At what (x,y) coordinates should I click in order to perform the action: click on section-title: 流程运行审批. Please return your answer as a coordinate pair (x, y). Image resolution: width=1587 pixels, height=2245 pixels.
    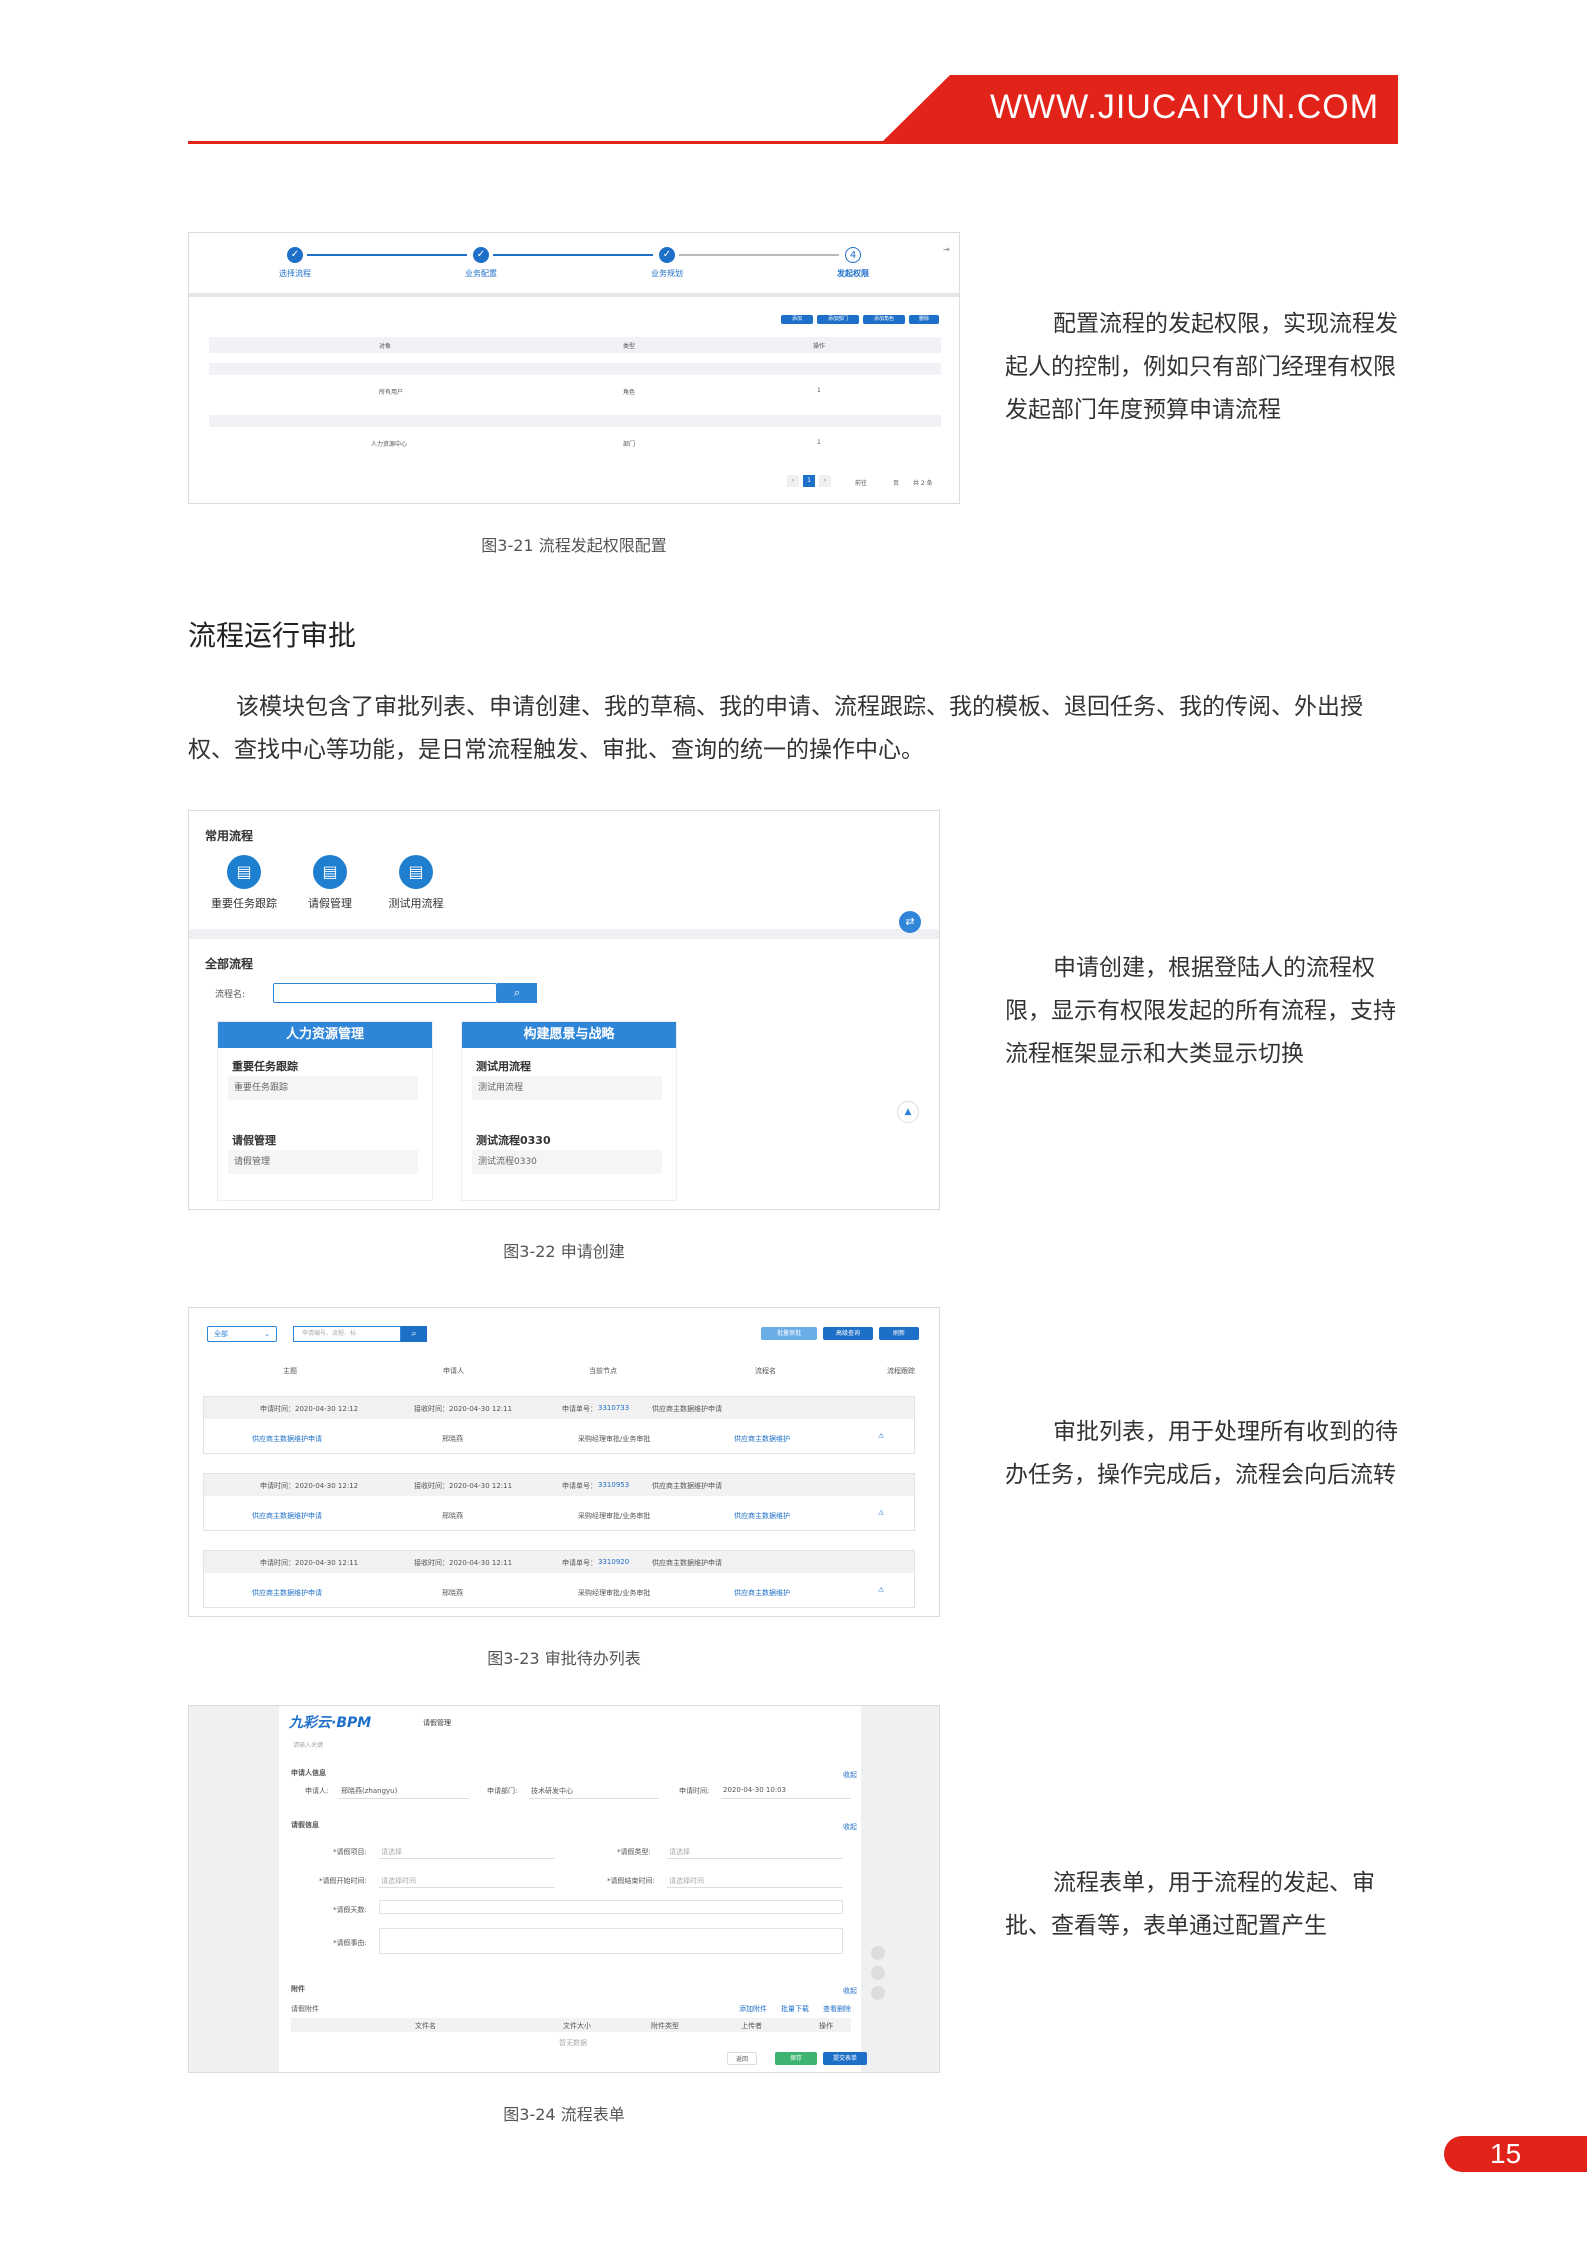
    Looking at the image, I should click on (272, 635).